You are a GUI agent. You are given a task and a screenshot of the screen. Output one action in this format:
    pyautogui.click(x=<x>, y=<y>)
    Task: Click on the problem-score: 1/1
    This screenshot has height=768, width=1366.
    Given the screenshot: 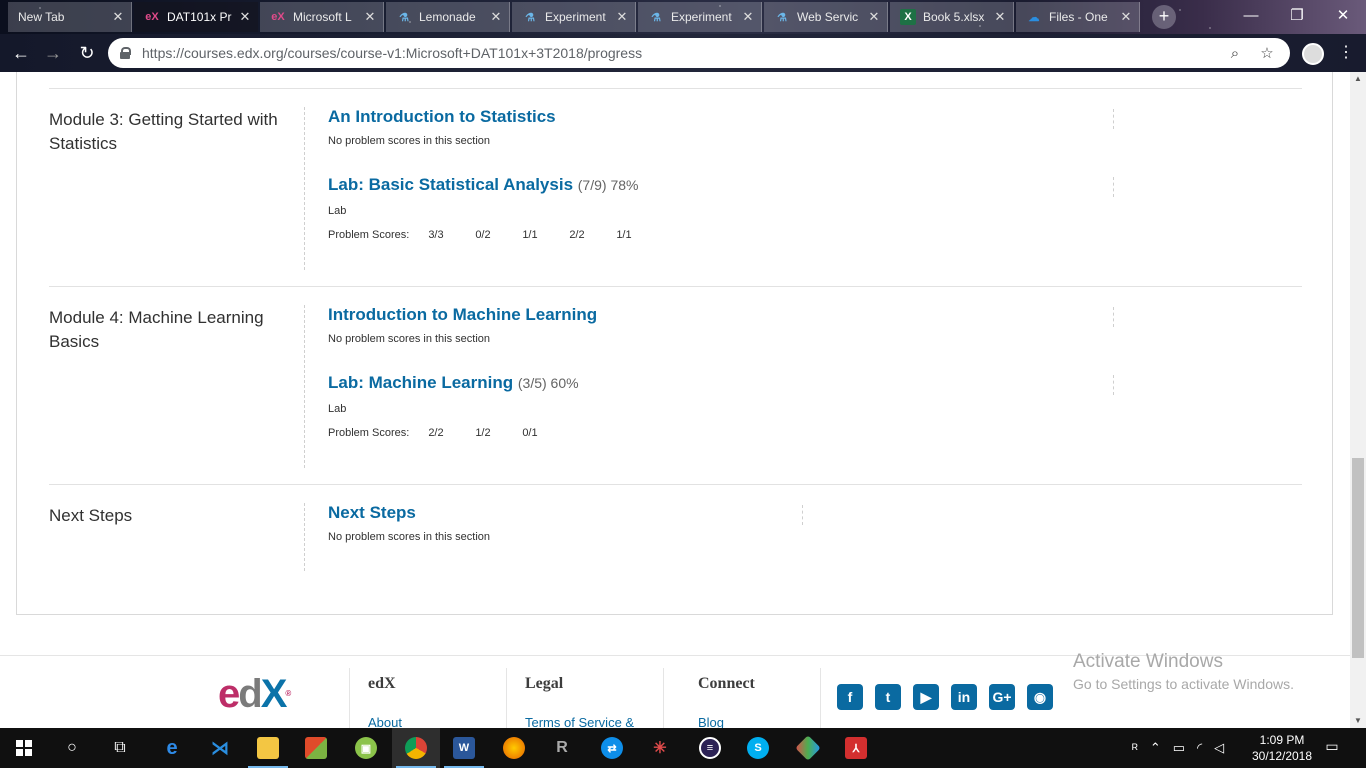 What is the action you would take?
    pyautogui.click(x=530, y=235)
    